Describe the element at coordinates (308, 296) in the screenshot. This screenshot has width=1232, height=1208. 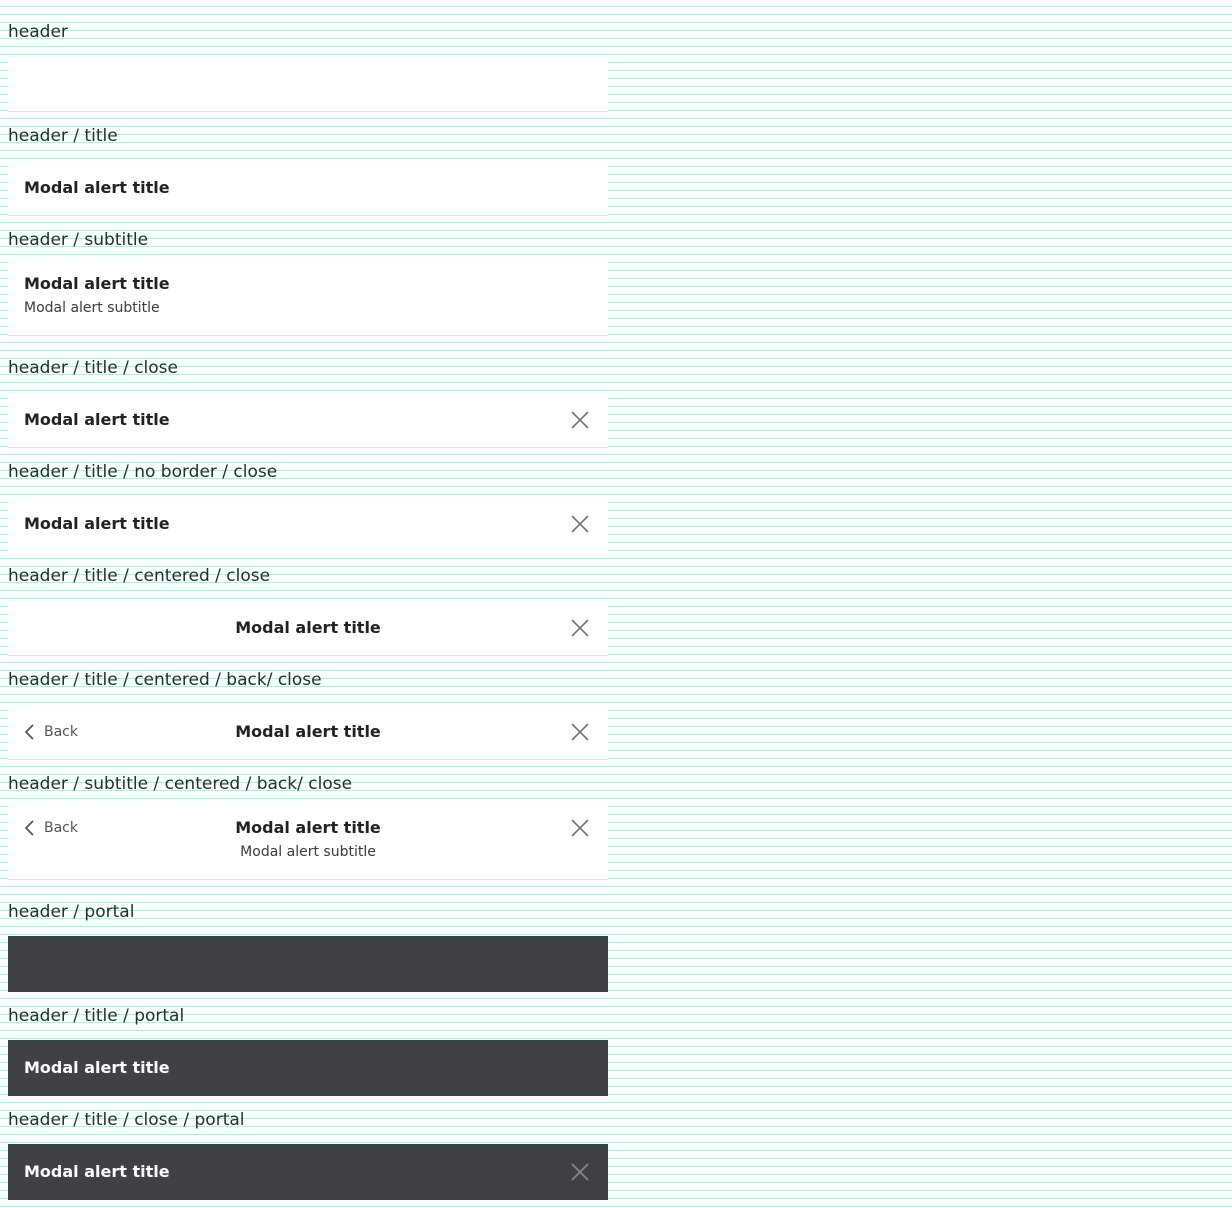
I see `modal-header: Modal alert title Modal alert subtitle` at that location.